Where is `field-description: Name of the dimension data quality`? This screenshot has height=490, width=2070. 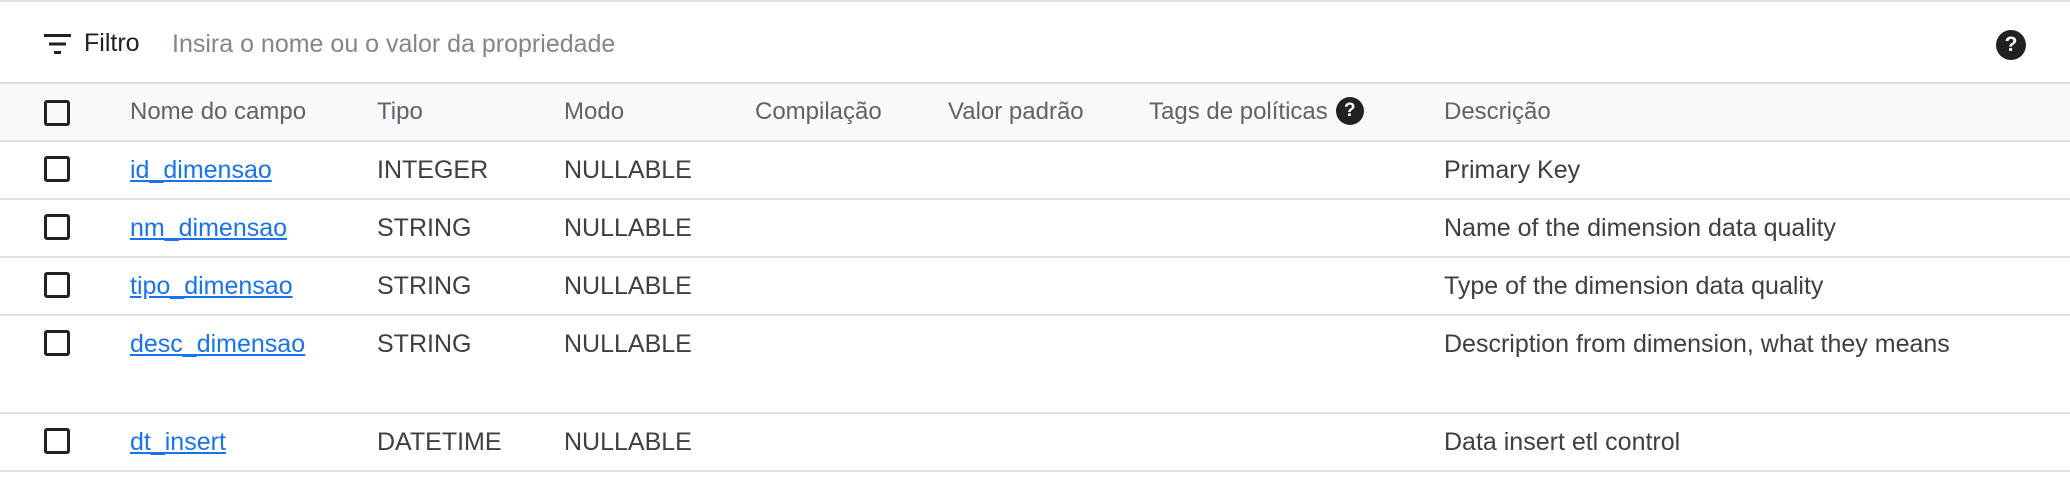
field-description: Name of the dimension data quality is located at coordinates (1640, 228).